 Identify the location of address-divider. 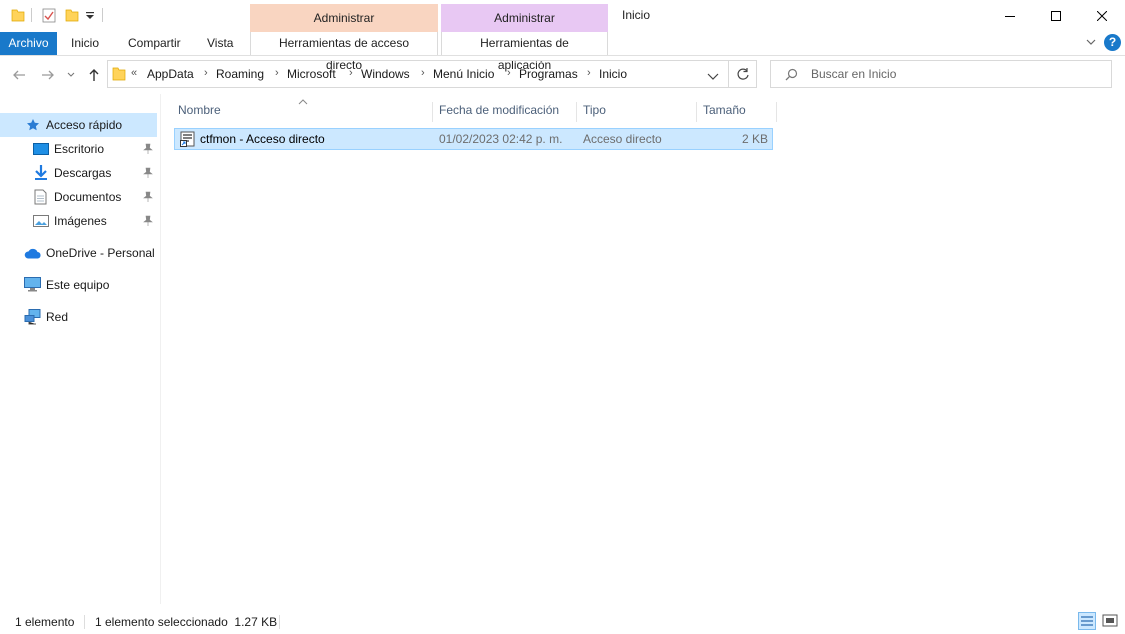
(728, 74).